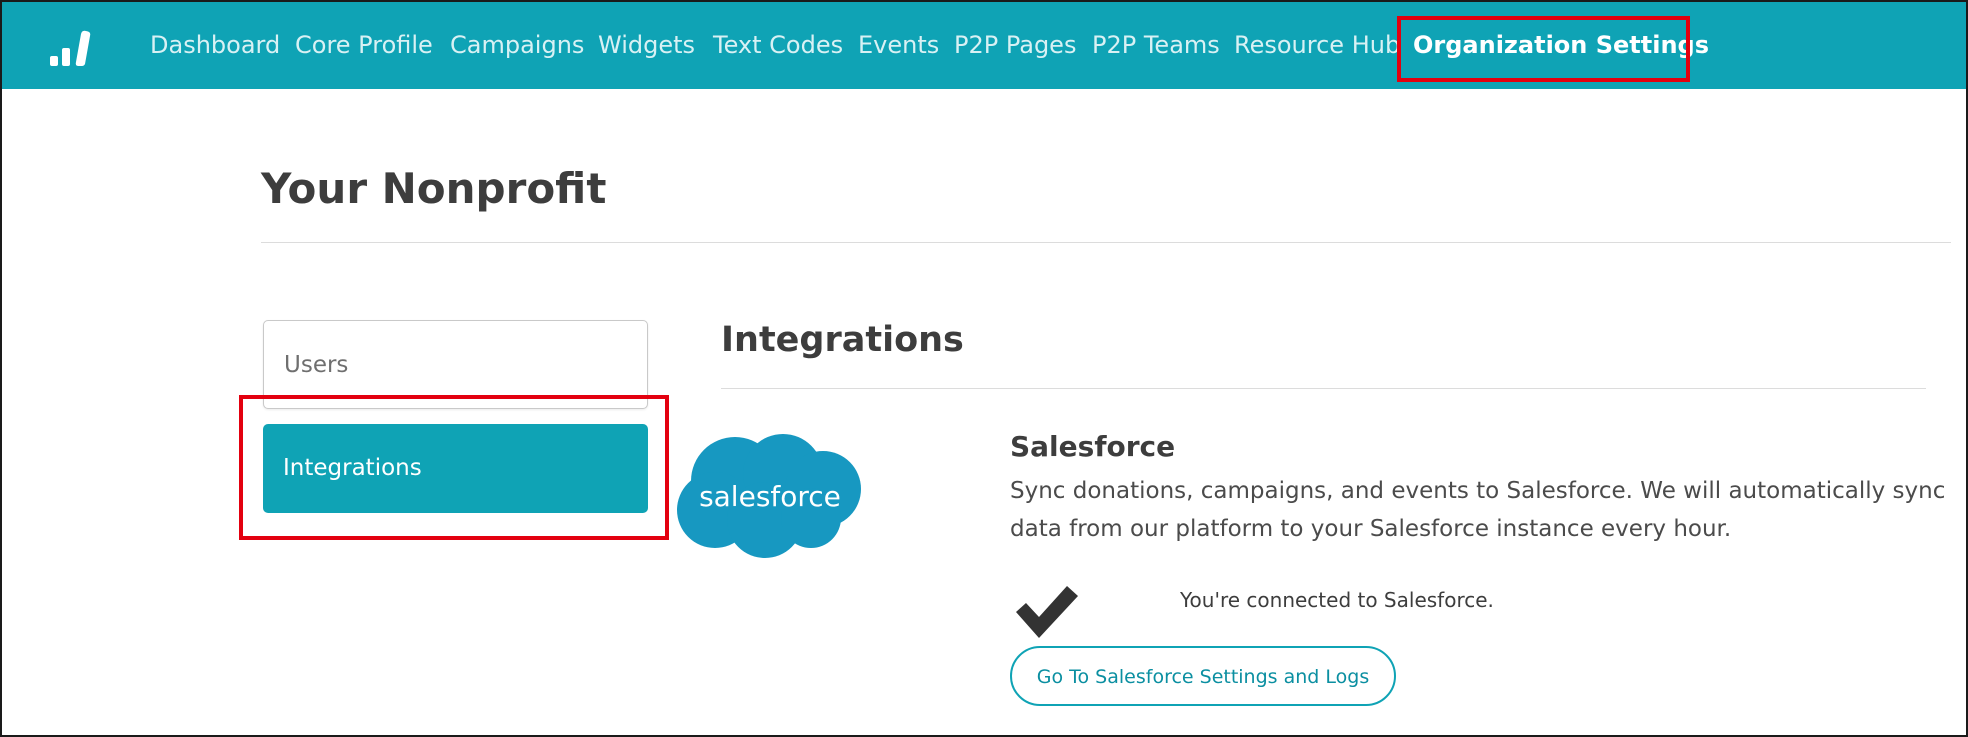 This screenshot has height=737, width=1968. I want to click on bar-chart-logo-icon, so click(70, 48).